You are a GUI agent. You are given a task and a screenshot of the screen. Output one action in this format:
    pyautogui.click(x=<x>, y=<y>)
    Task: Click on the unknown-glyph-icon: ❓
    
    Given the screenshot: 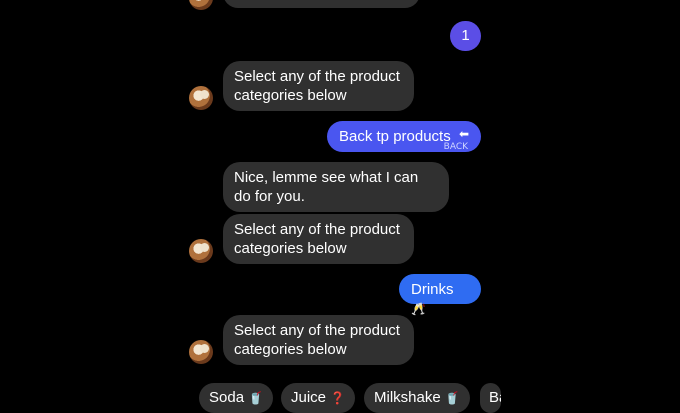 What is the action you would take?
    pyautogui.click(x=338, y=398)
    